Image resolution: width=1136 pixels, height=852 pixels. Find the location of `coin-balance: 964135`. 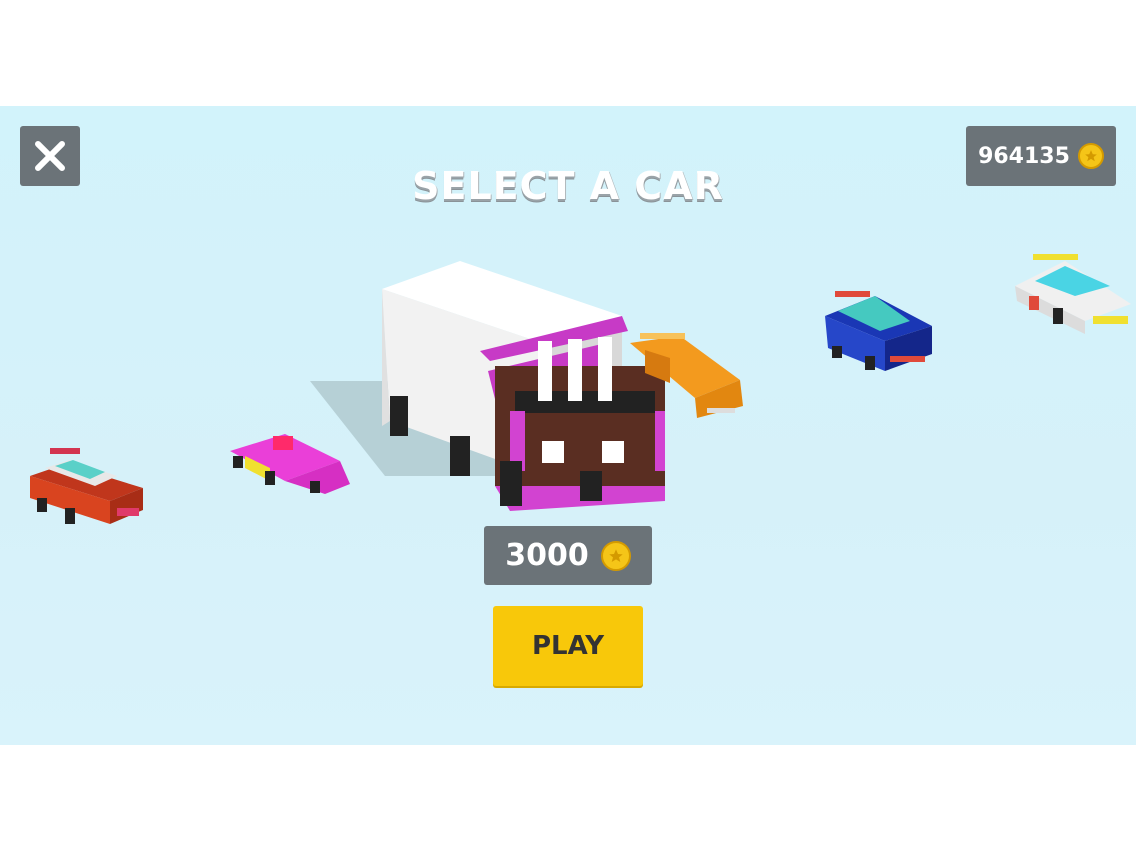

coin-balance: 964135 is located at coordinates (1041, 156).